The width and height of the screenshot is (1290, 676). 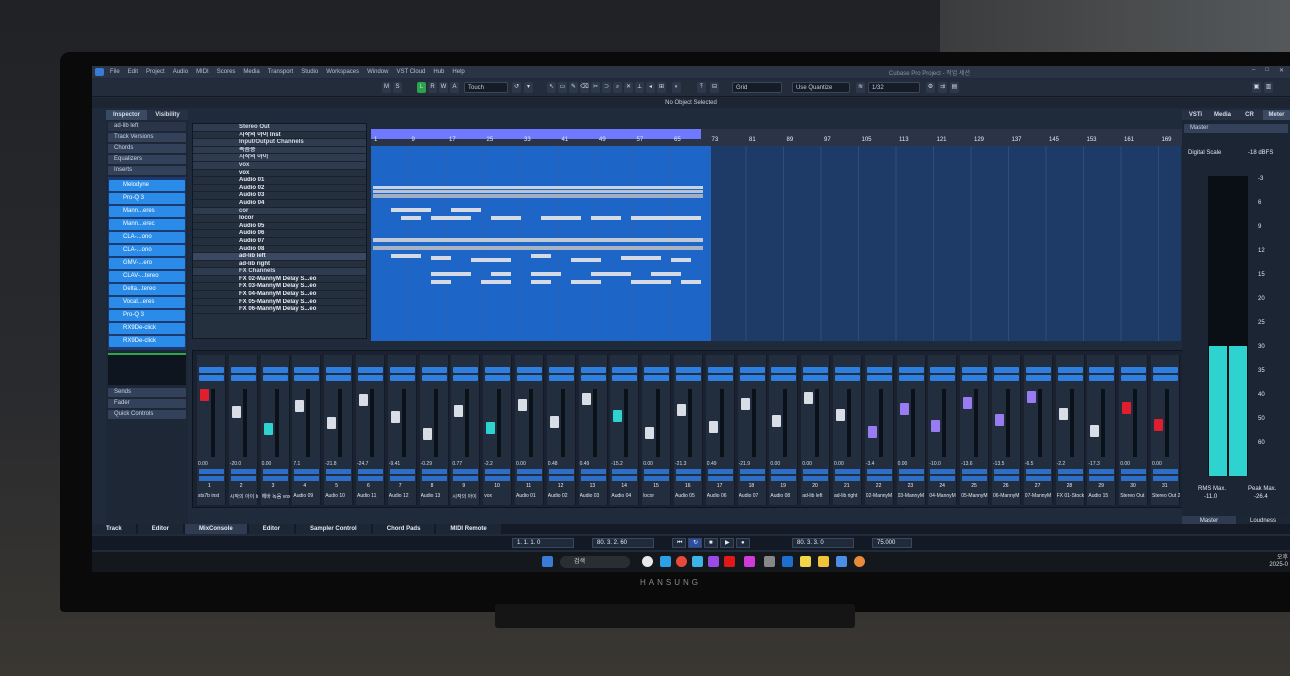 I want to click on folder-track: Input/Output Channels, so click(x=279, y=143).